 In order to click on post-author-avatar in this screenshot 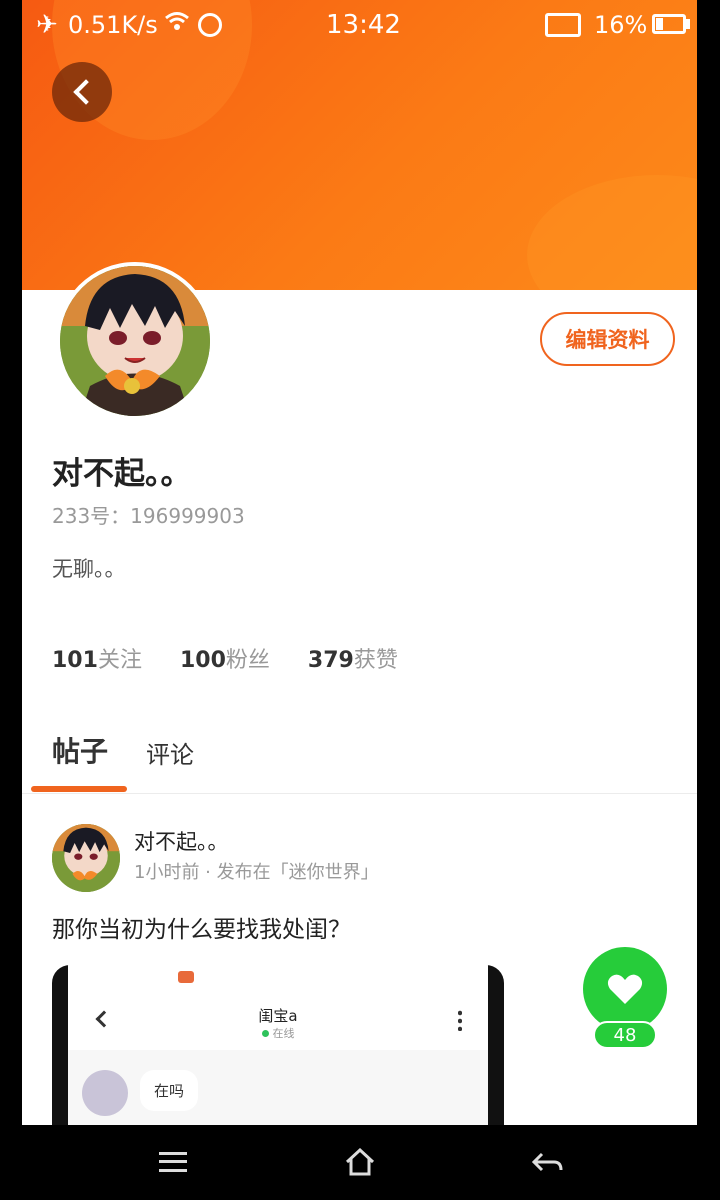, I will do `click(86, 858)`.